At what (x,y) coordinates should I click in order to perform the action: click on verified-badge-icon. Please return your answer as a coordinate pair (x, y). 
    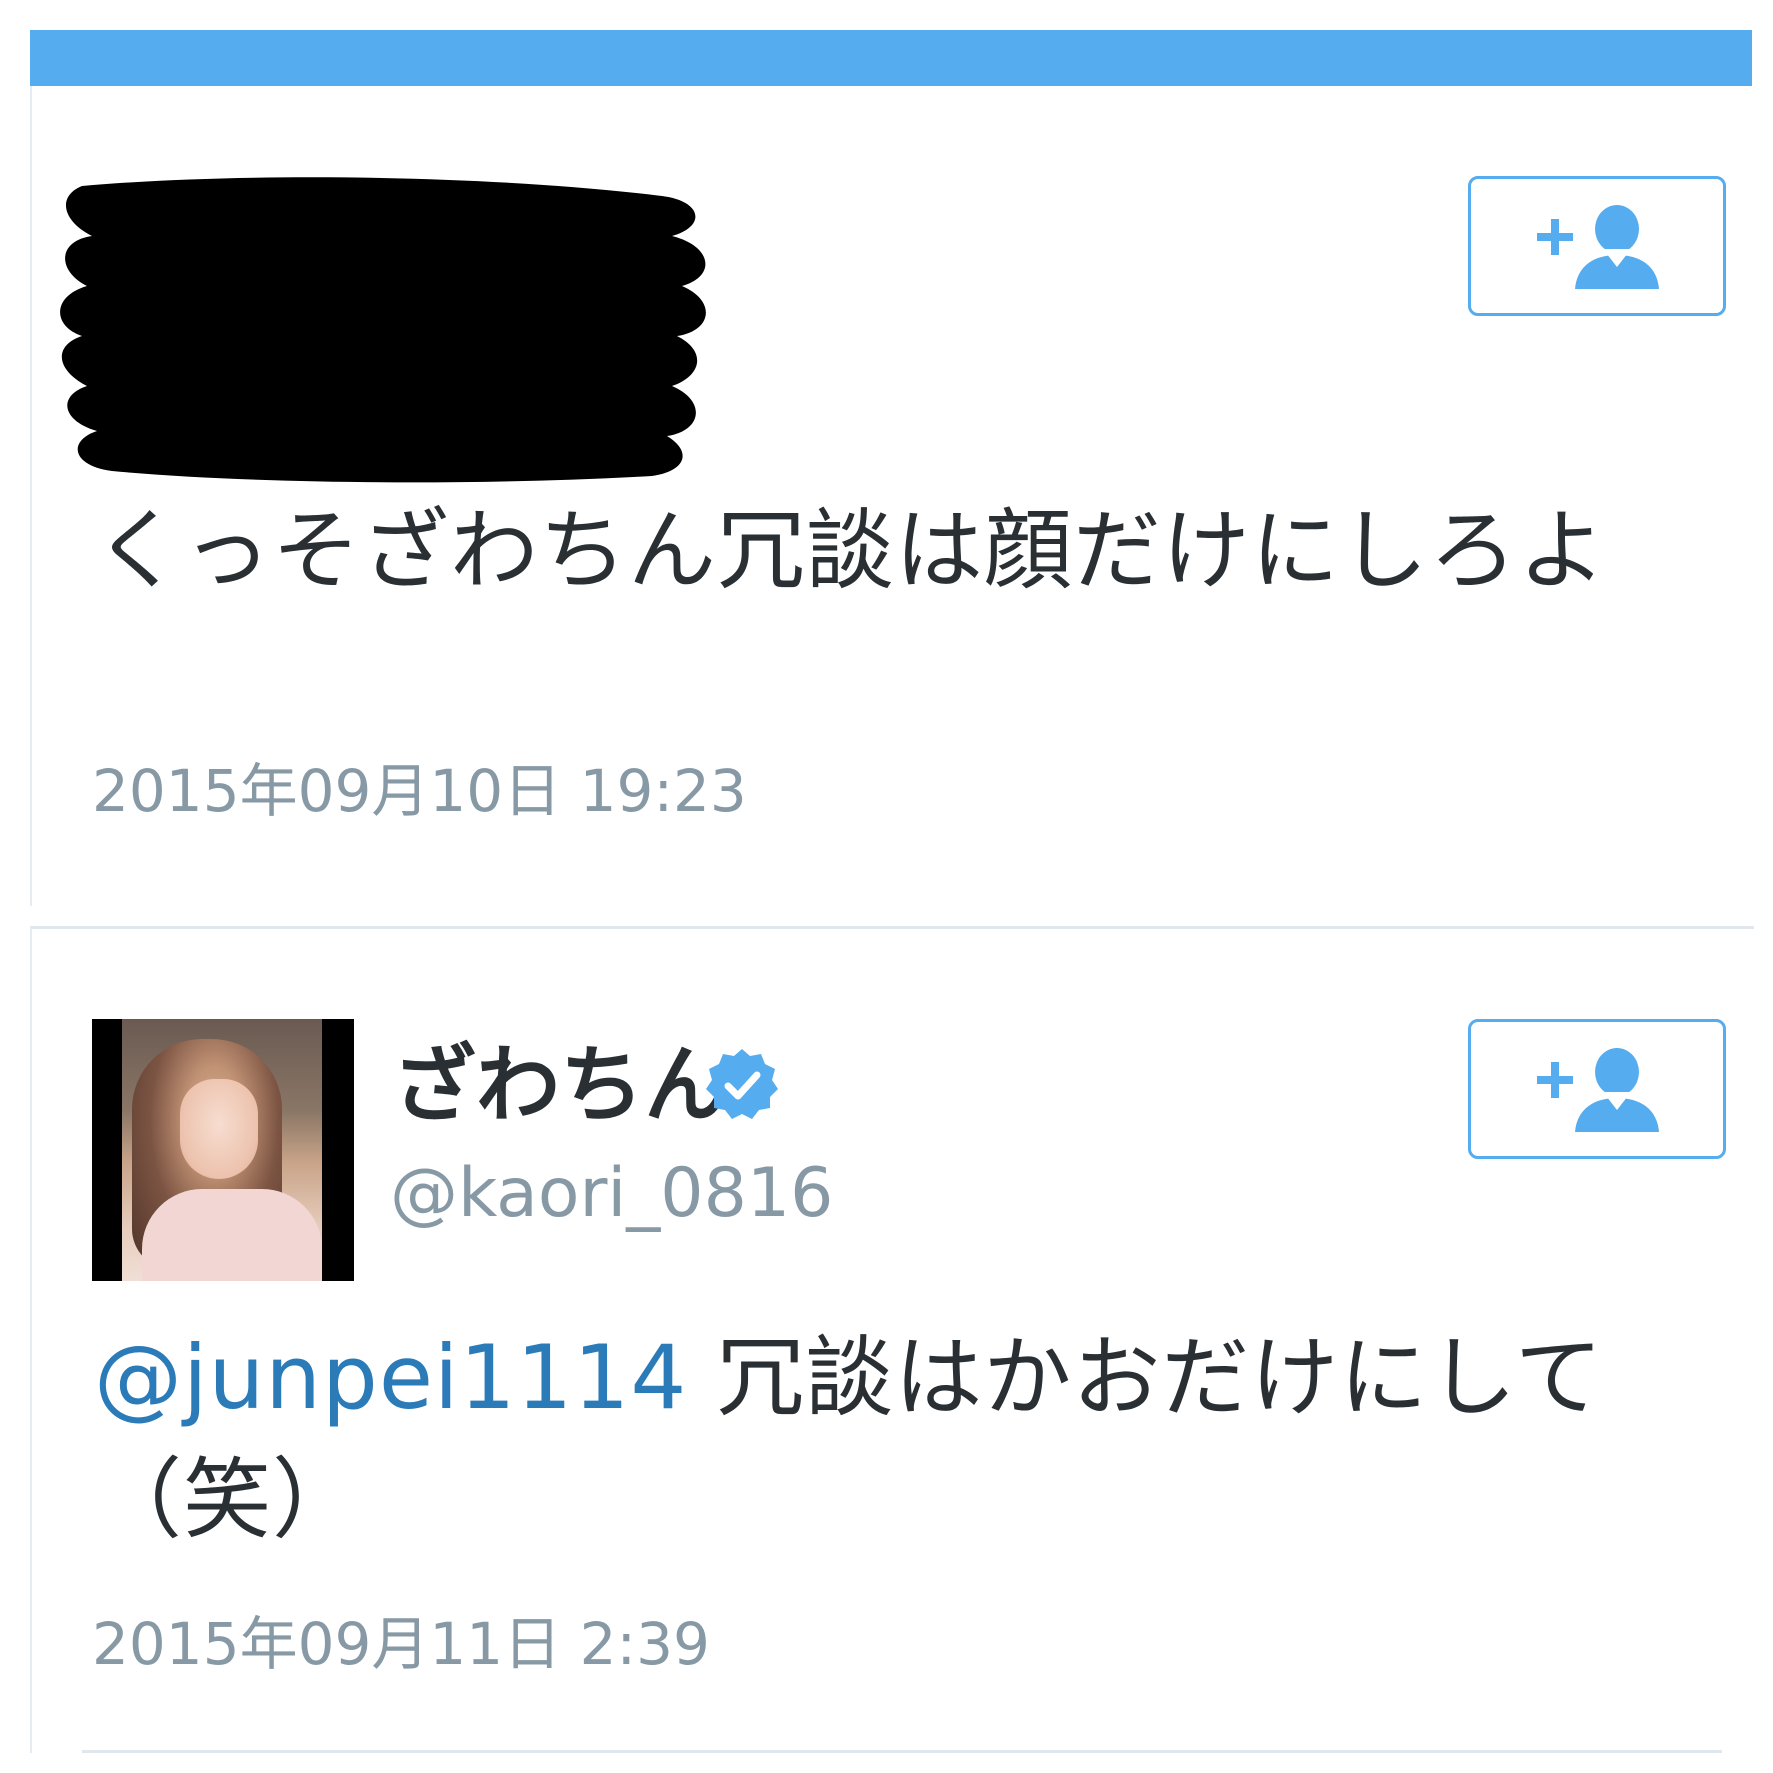
    Looking at the image, I should click on (742, 1084).